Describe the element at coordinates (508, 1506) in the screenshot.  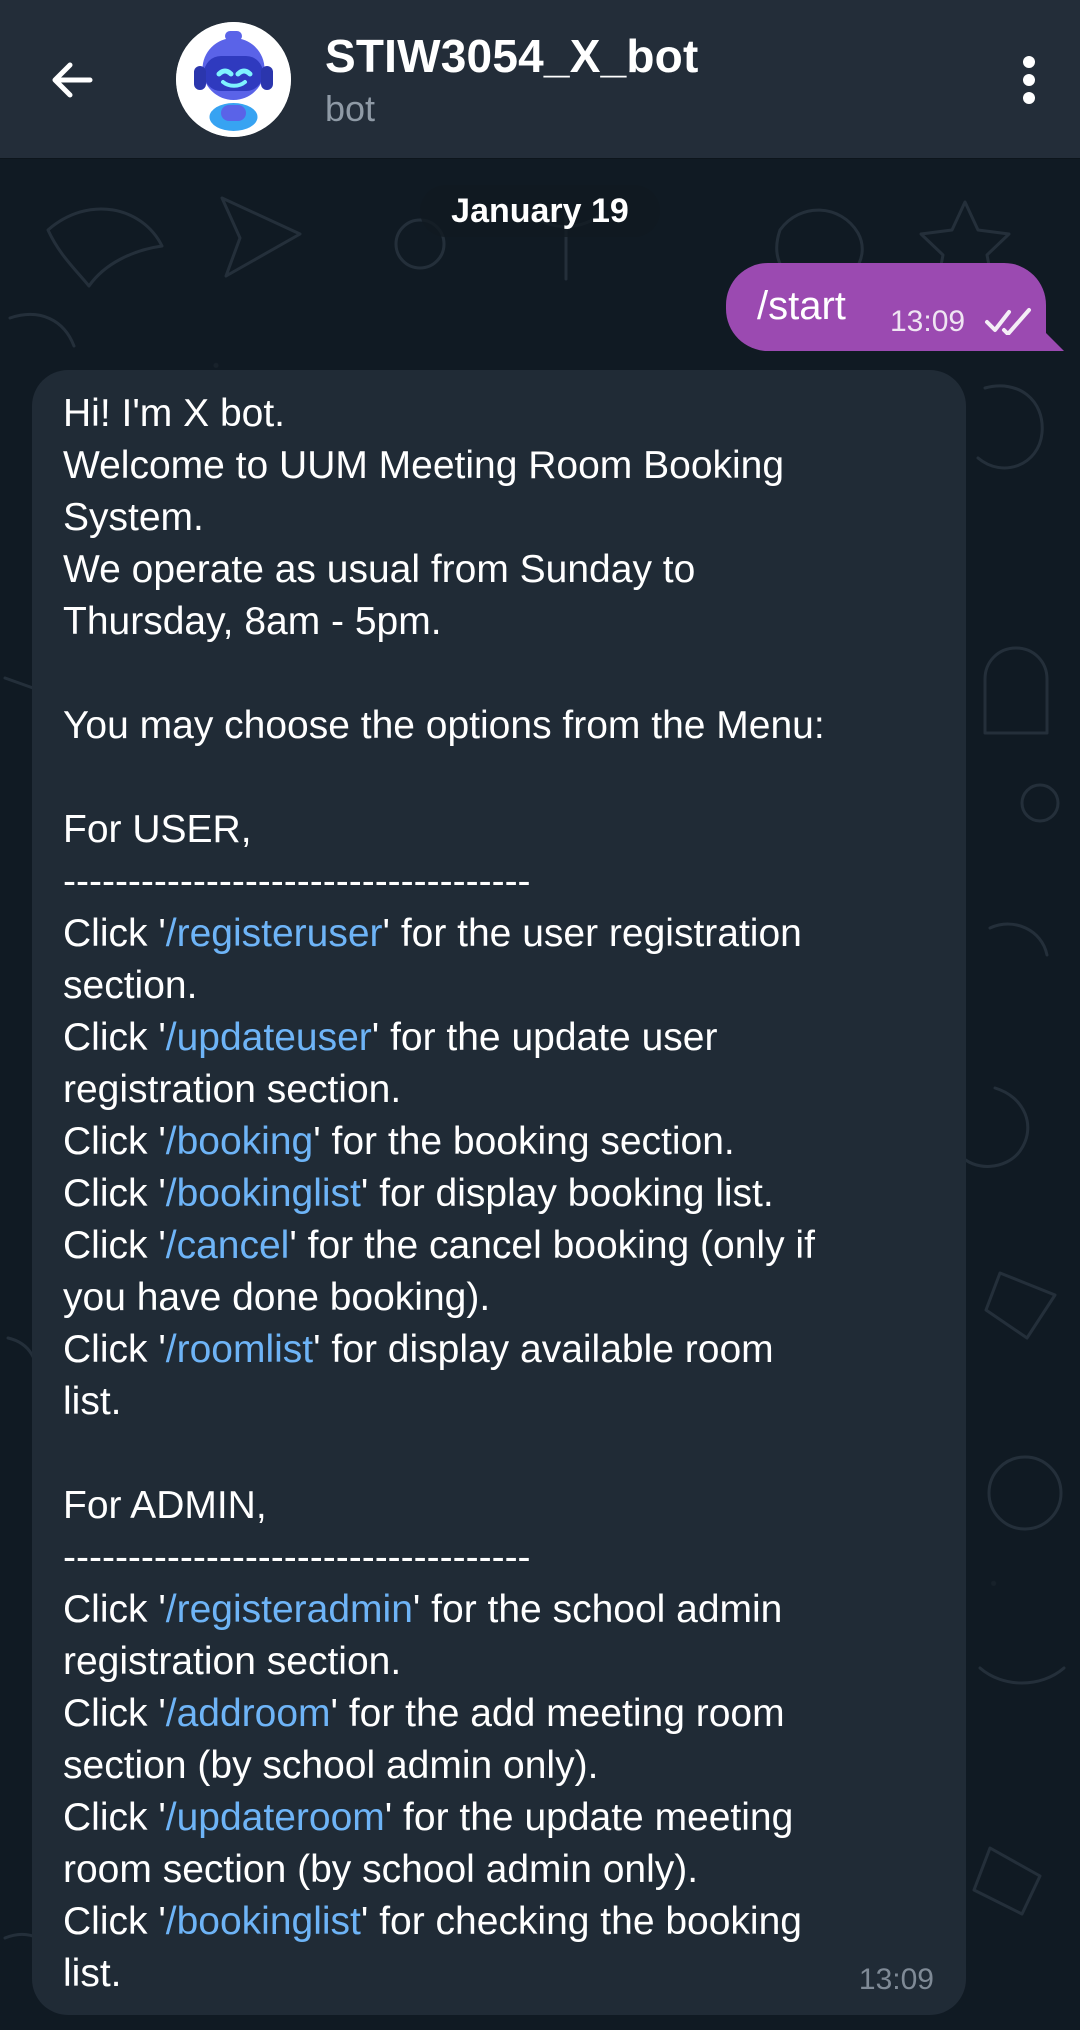
I see `message-line: For ADMIN,` at that location.